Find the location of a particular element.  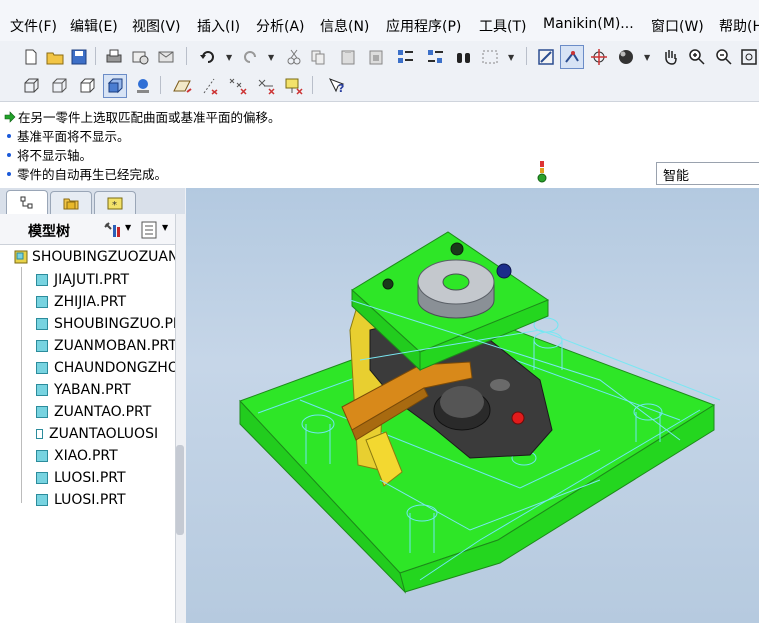

menu-file: 文件(F) is located at coordinates (33, 26).